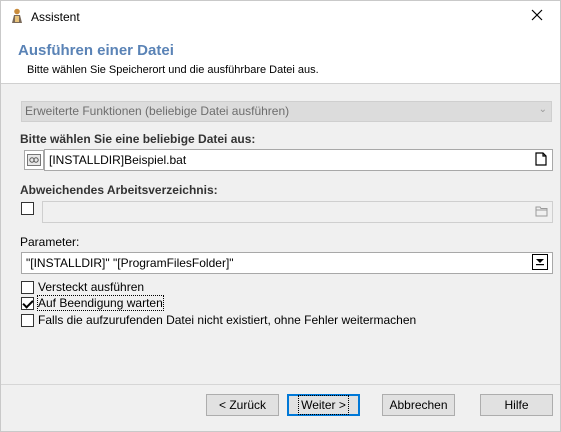 This screenshot has width=561, height=432. I want to click on back-button-label: < Zurück, so click(242, 405).